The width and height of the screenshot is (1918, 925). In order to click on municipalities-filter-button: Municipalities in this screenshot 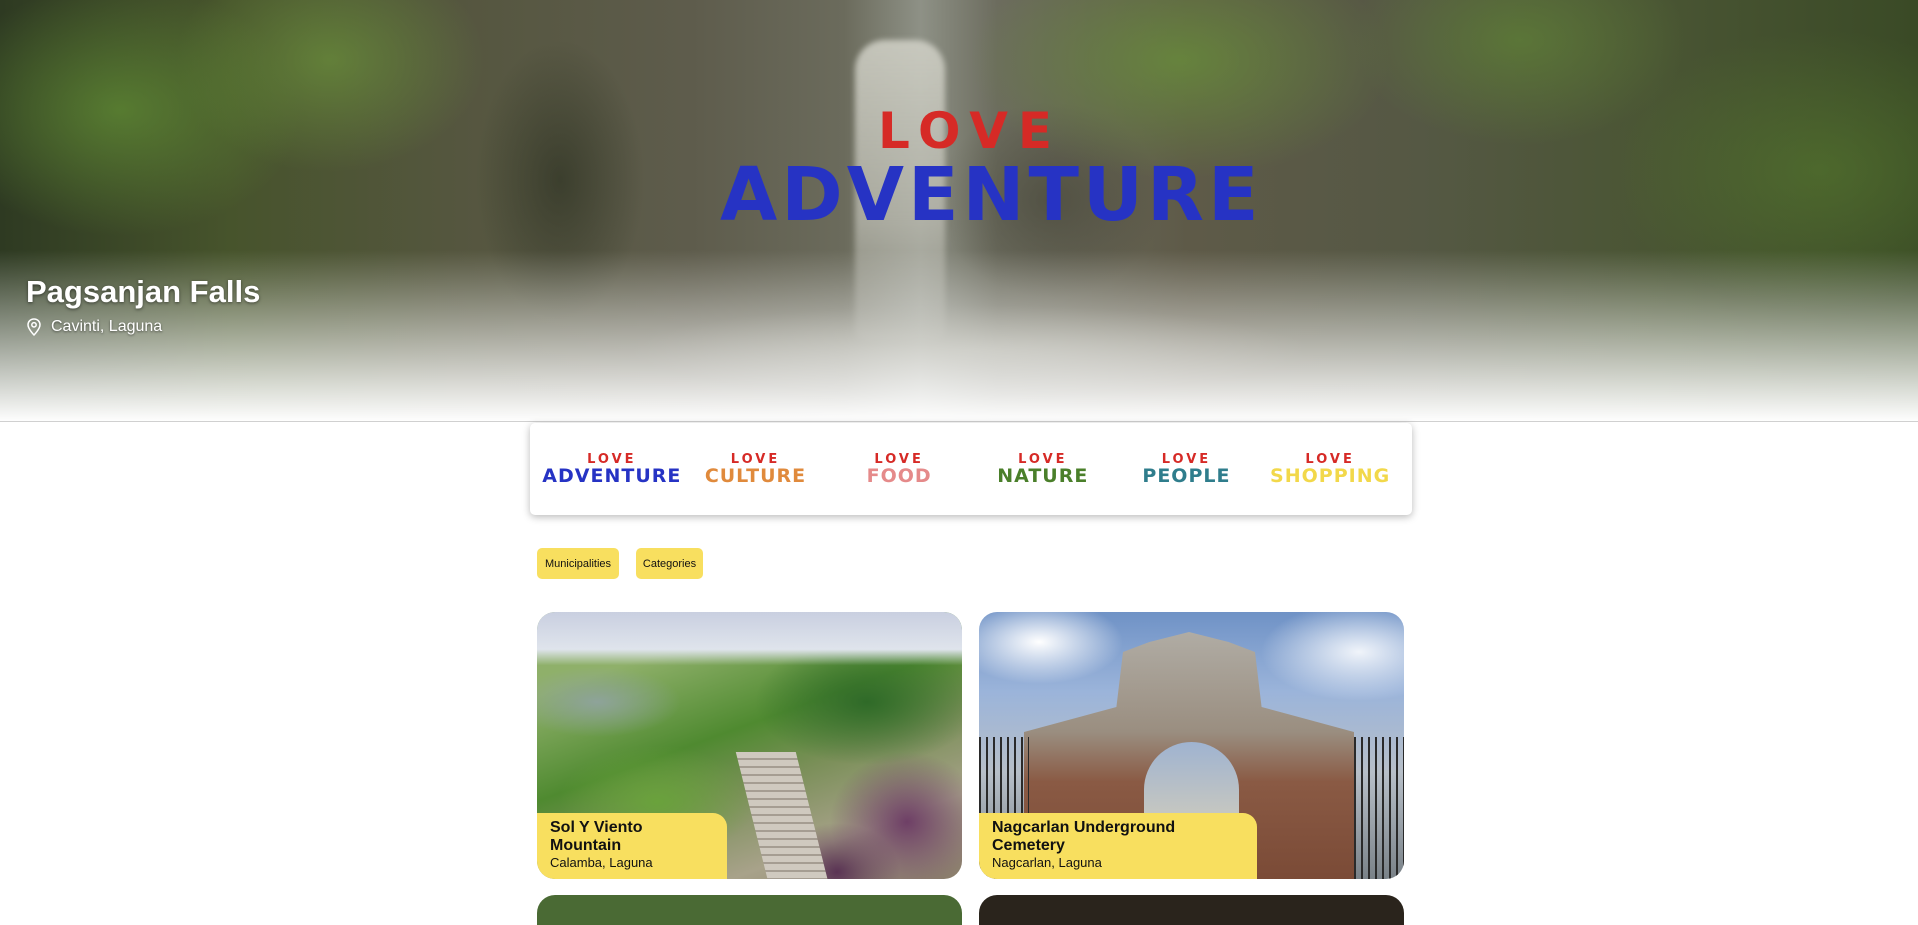, I will do `click(578, 563)`.